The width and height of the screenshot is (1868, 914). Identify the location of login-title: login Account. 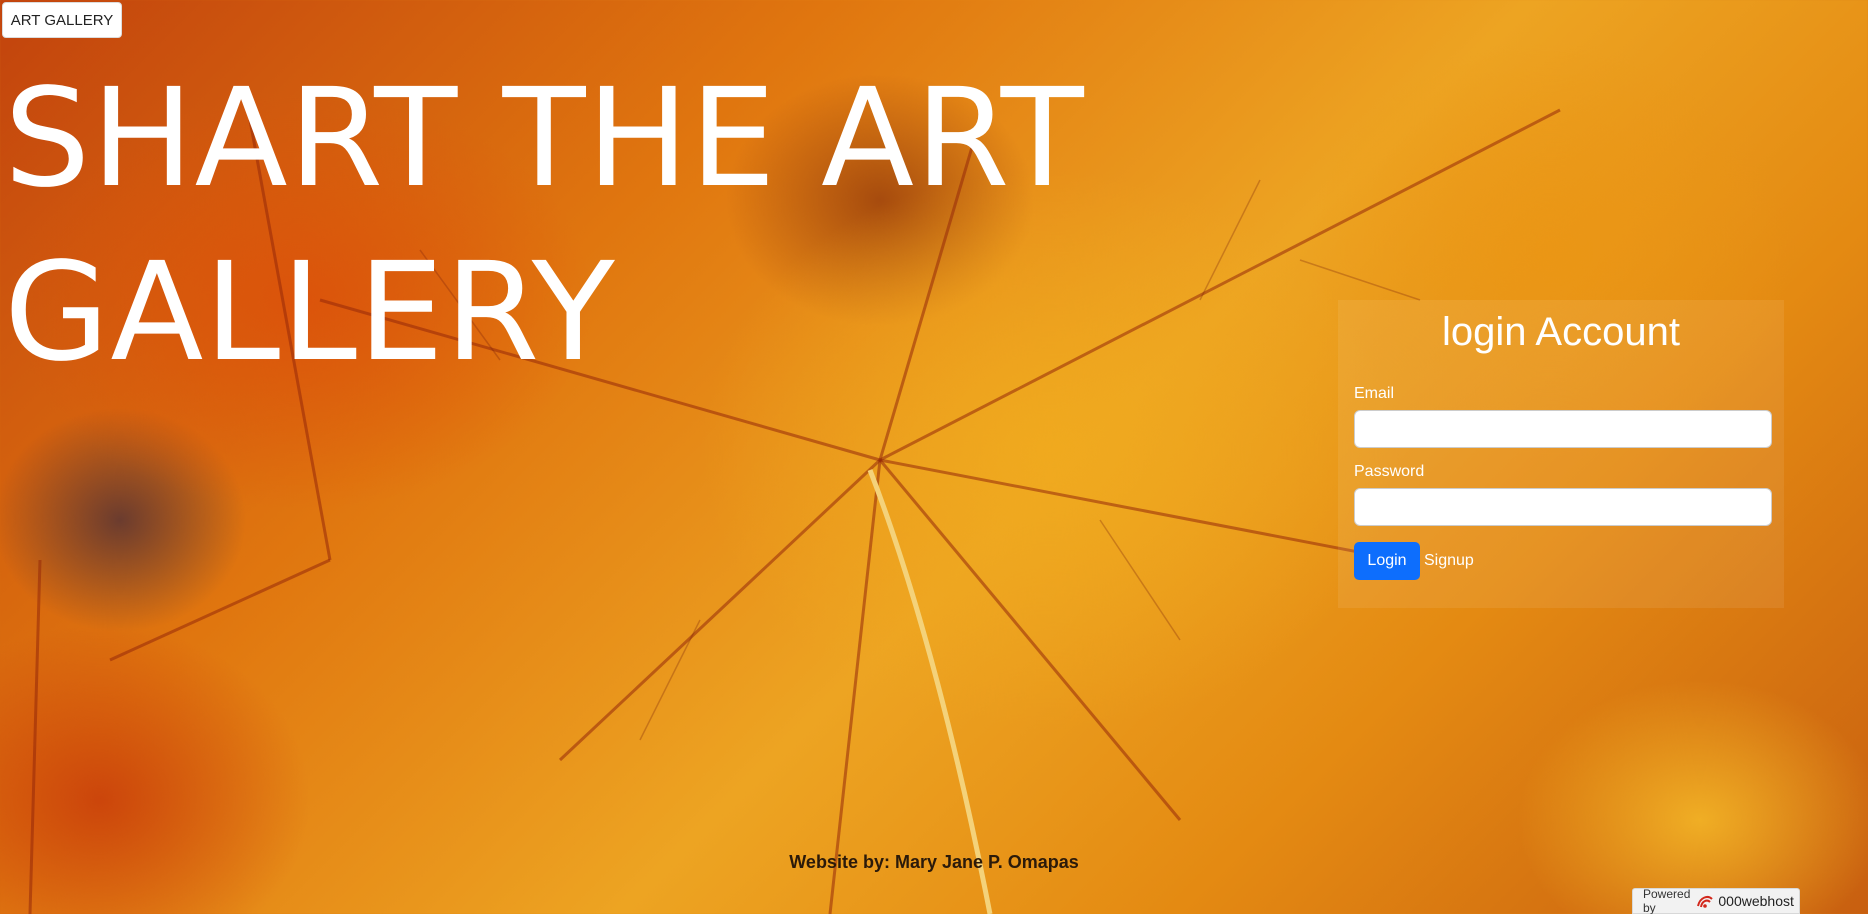
(1561, 332).